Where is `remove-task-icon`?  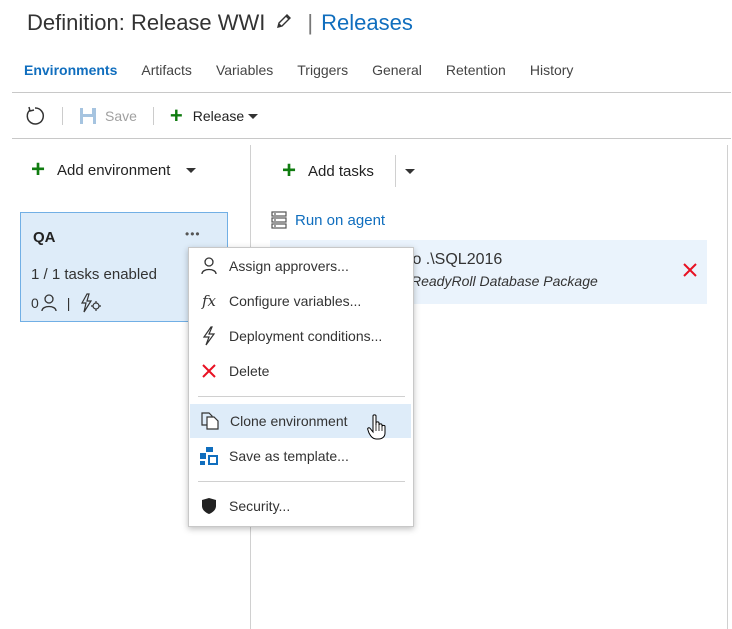
remove-task-icon is located at coordinates (690, 272).